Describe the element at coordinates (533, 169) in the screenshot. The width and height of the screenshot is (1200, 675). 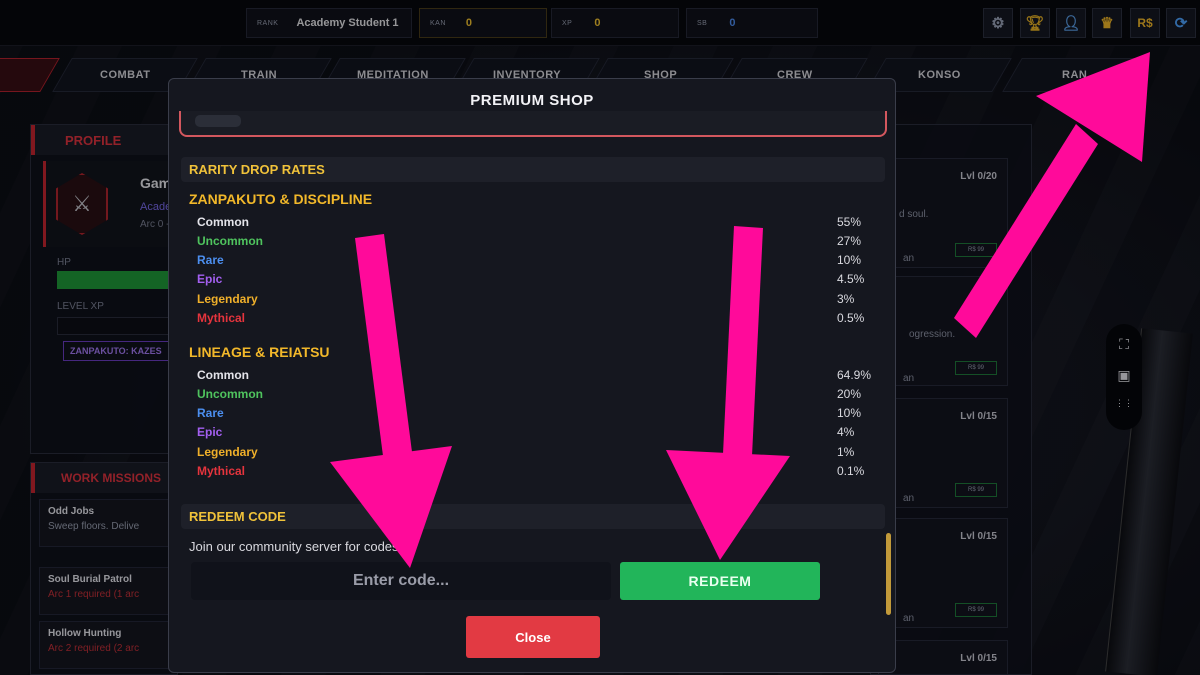
I see `rarity-header: RARITY DROP RATES` at that location.